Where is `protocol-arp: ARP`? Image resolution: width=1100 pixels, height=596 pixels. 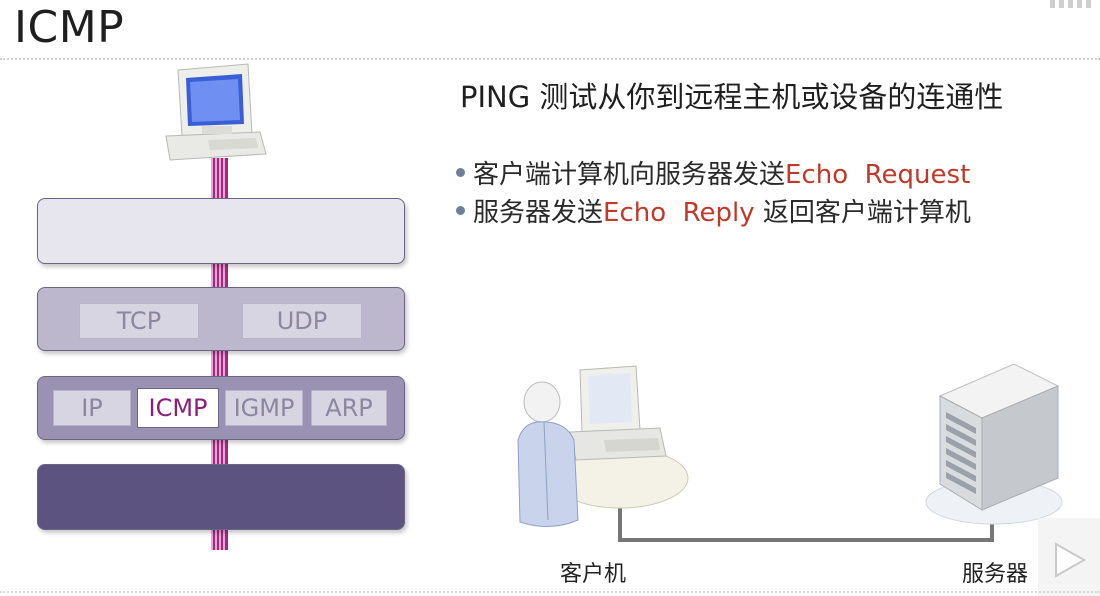 protocol-arp: ARP is located at coordinates (349, 408).